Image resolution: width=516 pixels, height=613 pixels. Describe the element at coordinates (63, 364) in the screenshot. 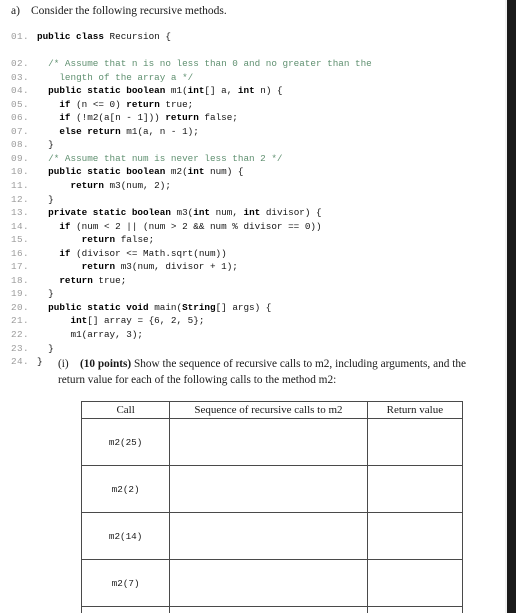

I see `subquestion-marker: (i)` at that location.